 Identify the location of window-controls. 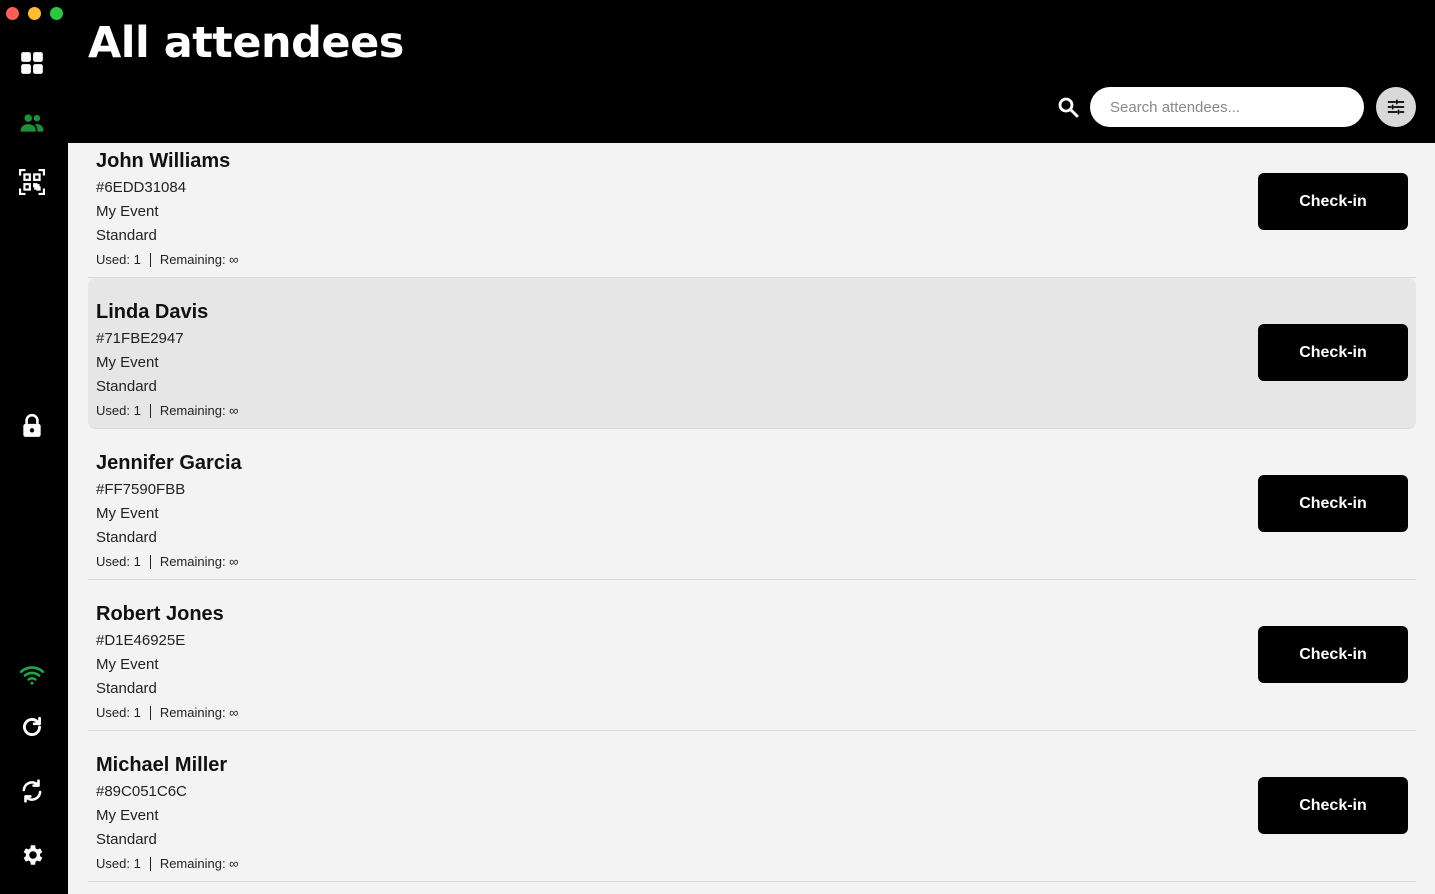
(34, 13).